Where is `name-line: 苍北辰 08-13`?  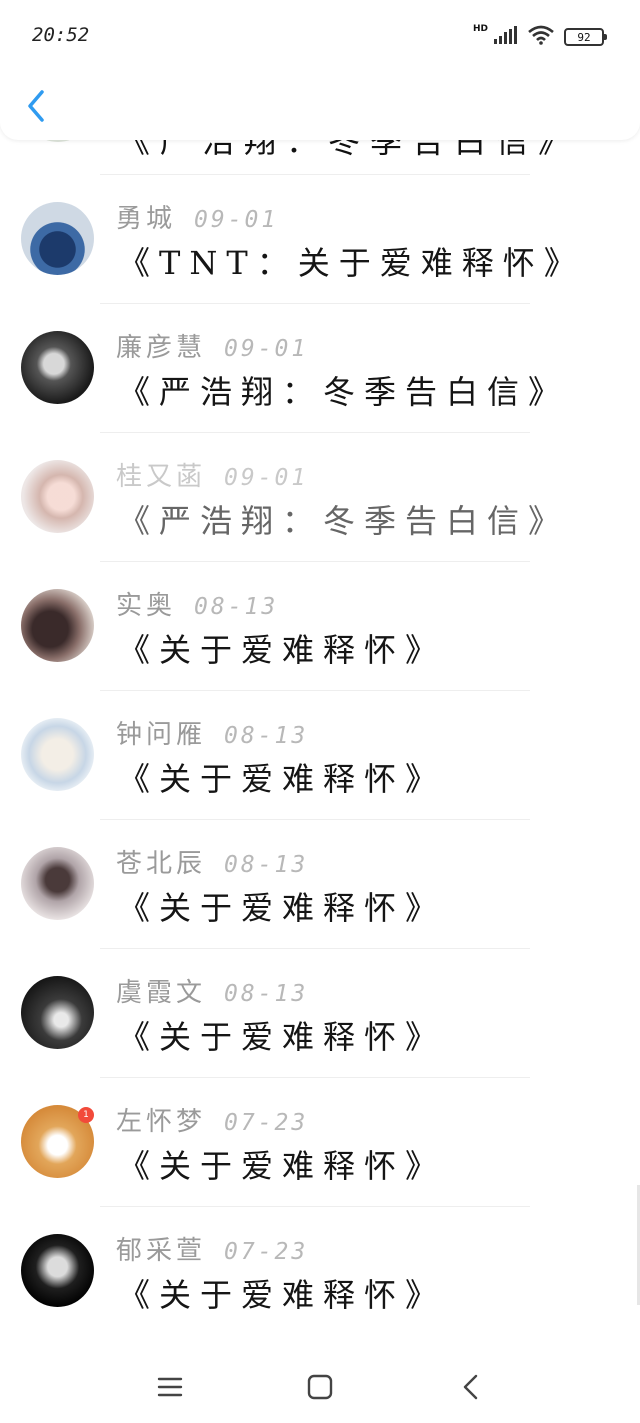 name-line: 苍北辰 08-13 is located at coordinates (212, 861).